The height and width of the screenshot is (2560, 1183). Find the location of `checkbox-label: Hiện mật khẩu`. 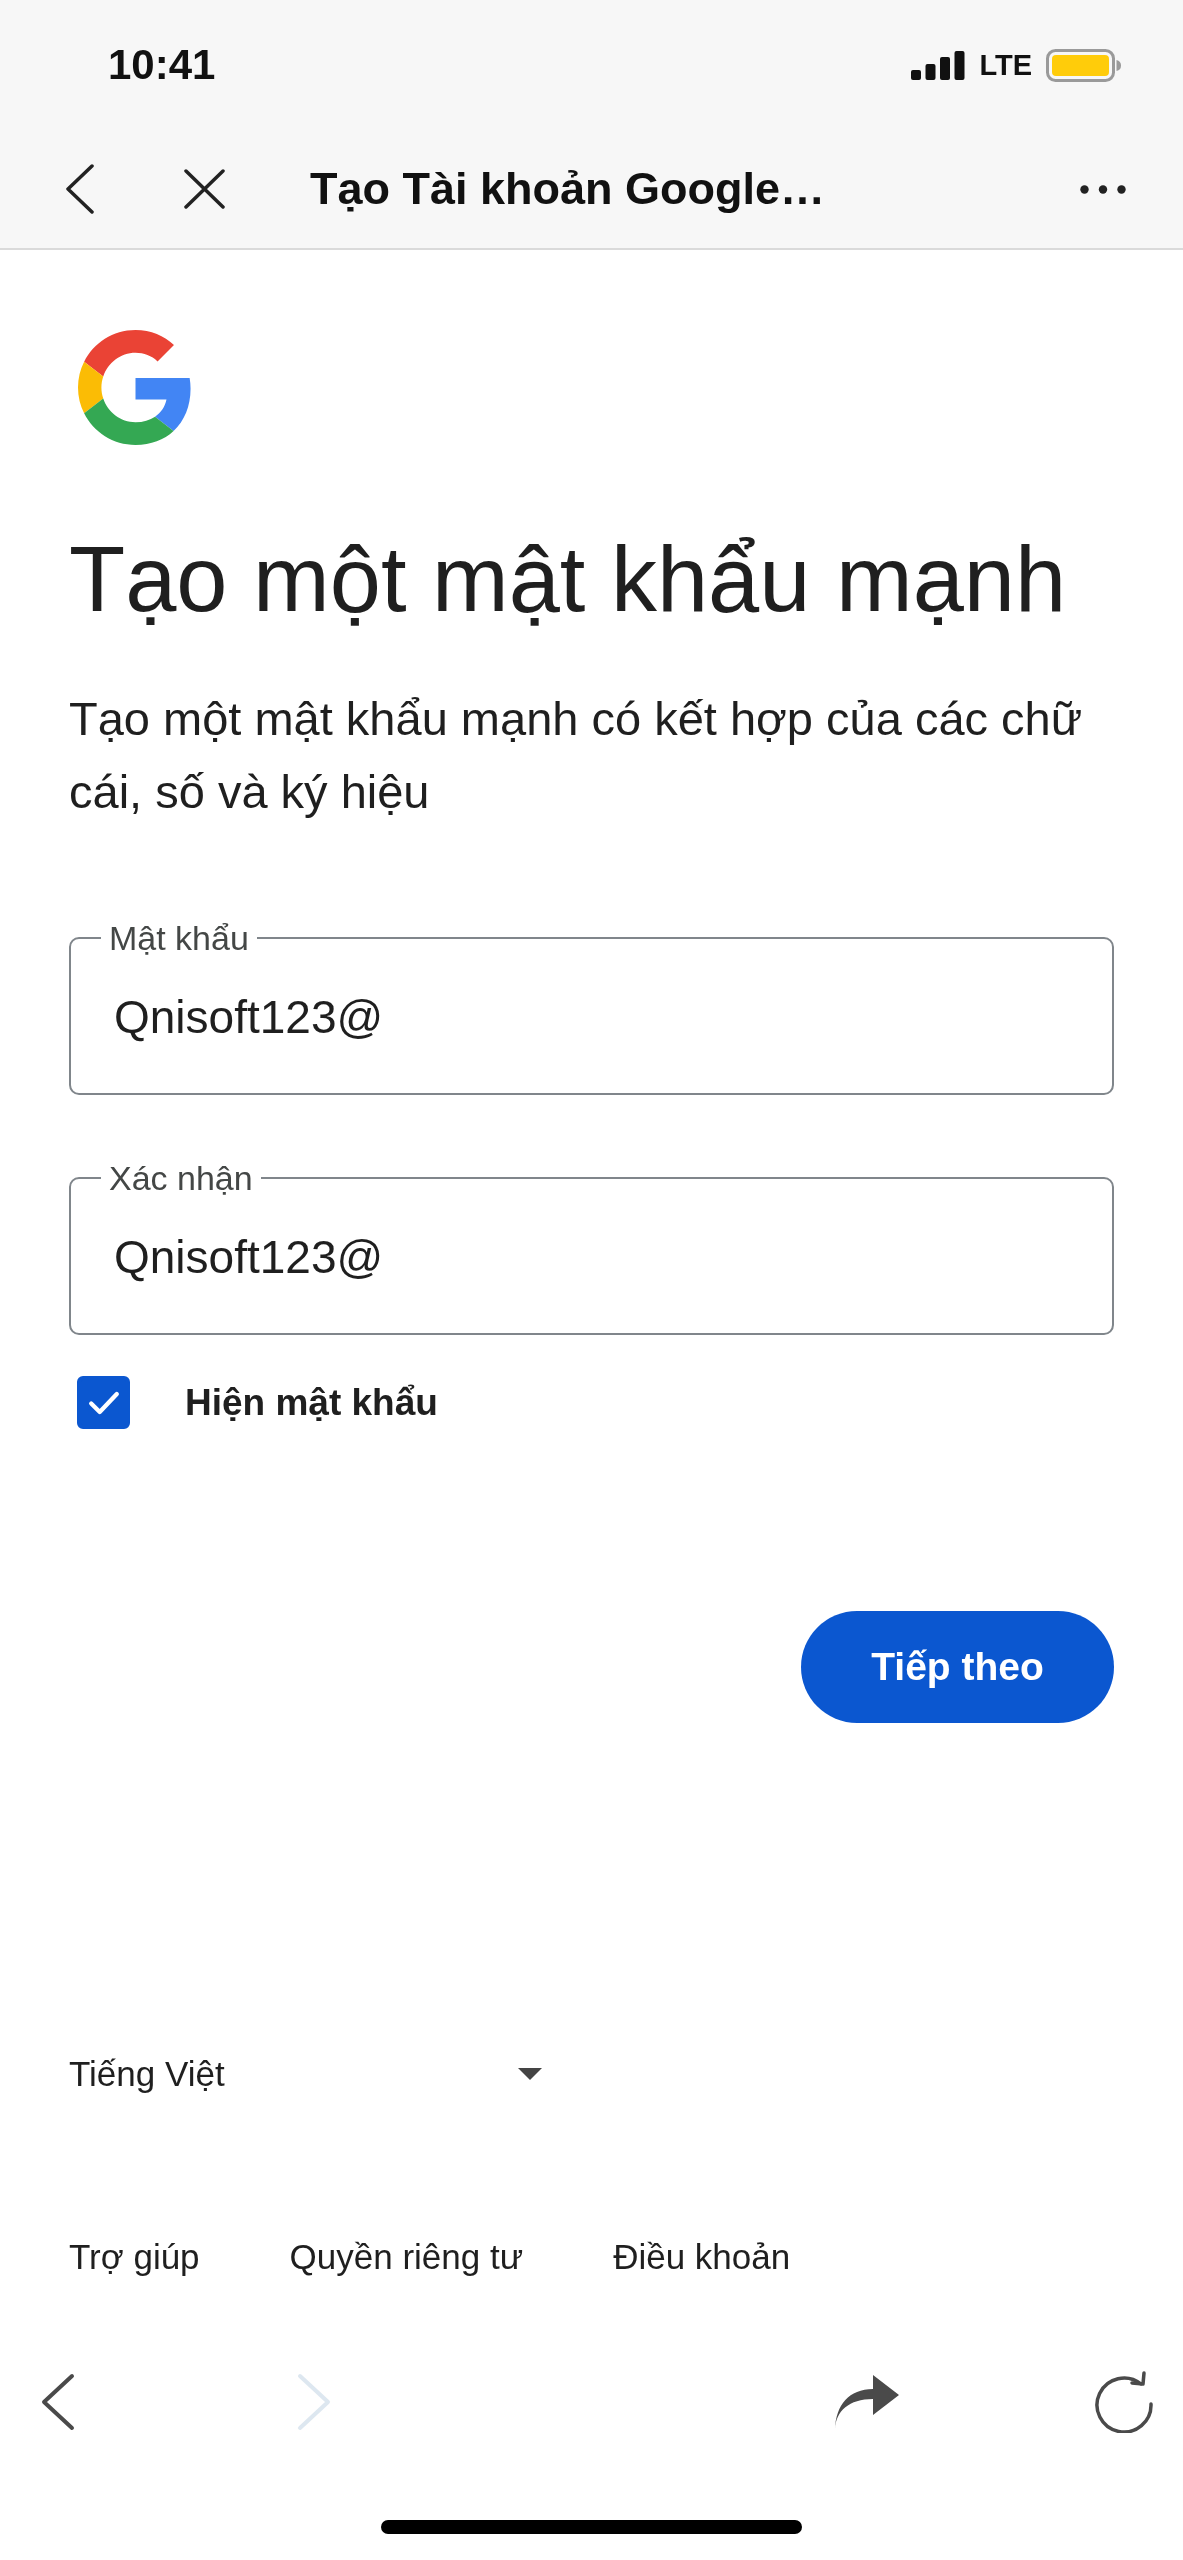

checkbox-label: Hiện mật khẩu is located at coordinates (311, 1402).